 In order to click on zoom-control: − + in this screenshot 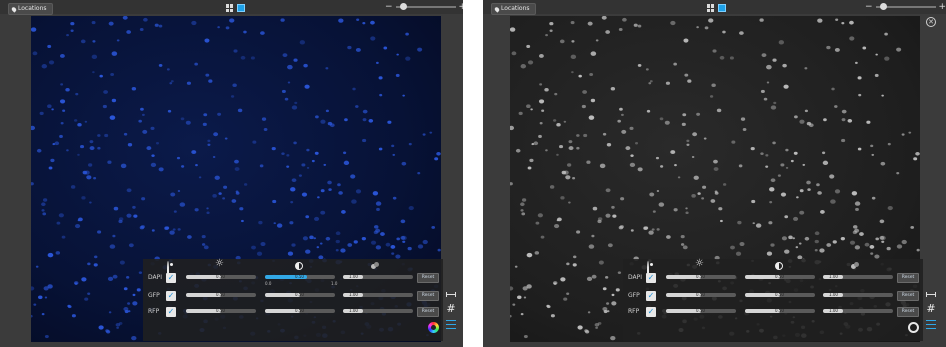, I will do `click(424, 7)`.